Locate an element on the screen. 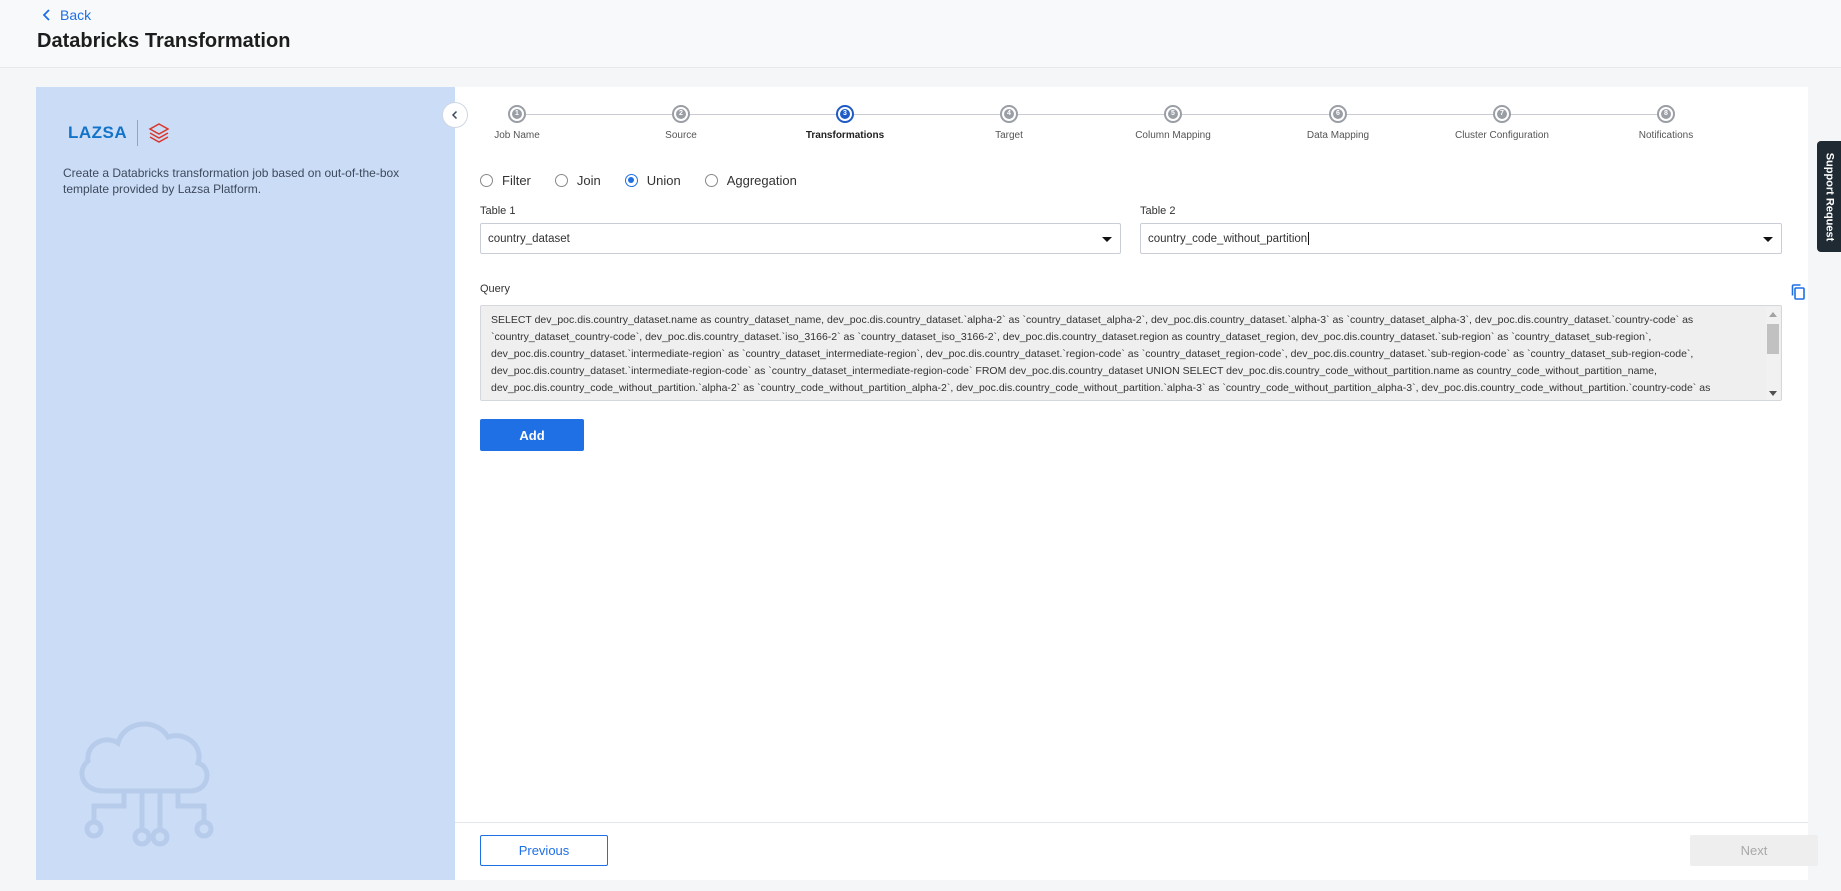  table2-value: country_code_without_partition is located at coordinates (1228, 238).